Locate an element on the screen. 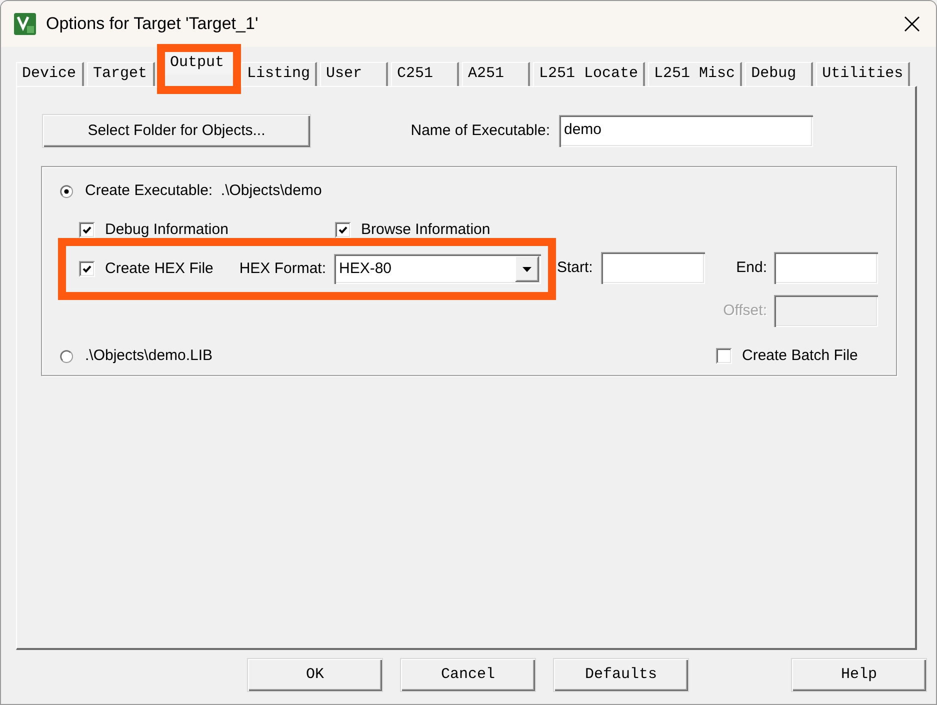 The image size is (937, 705). radio-label: Create Executable: .\Objects\demo is located at coordinates (203, 191).